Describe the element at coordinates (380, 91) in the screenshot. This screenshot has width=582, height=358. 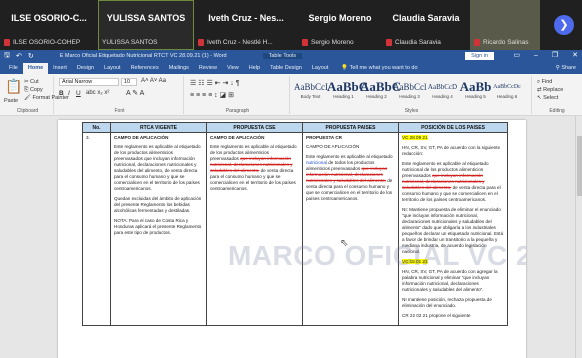
I see `style-heading-2: AaBbC Heading 2` at that location.